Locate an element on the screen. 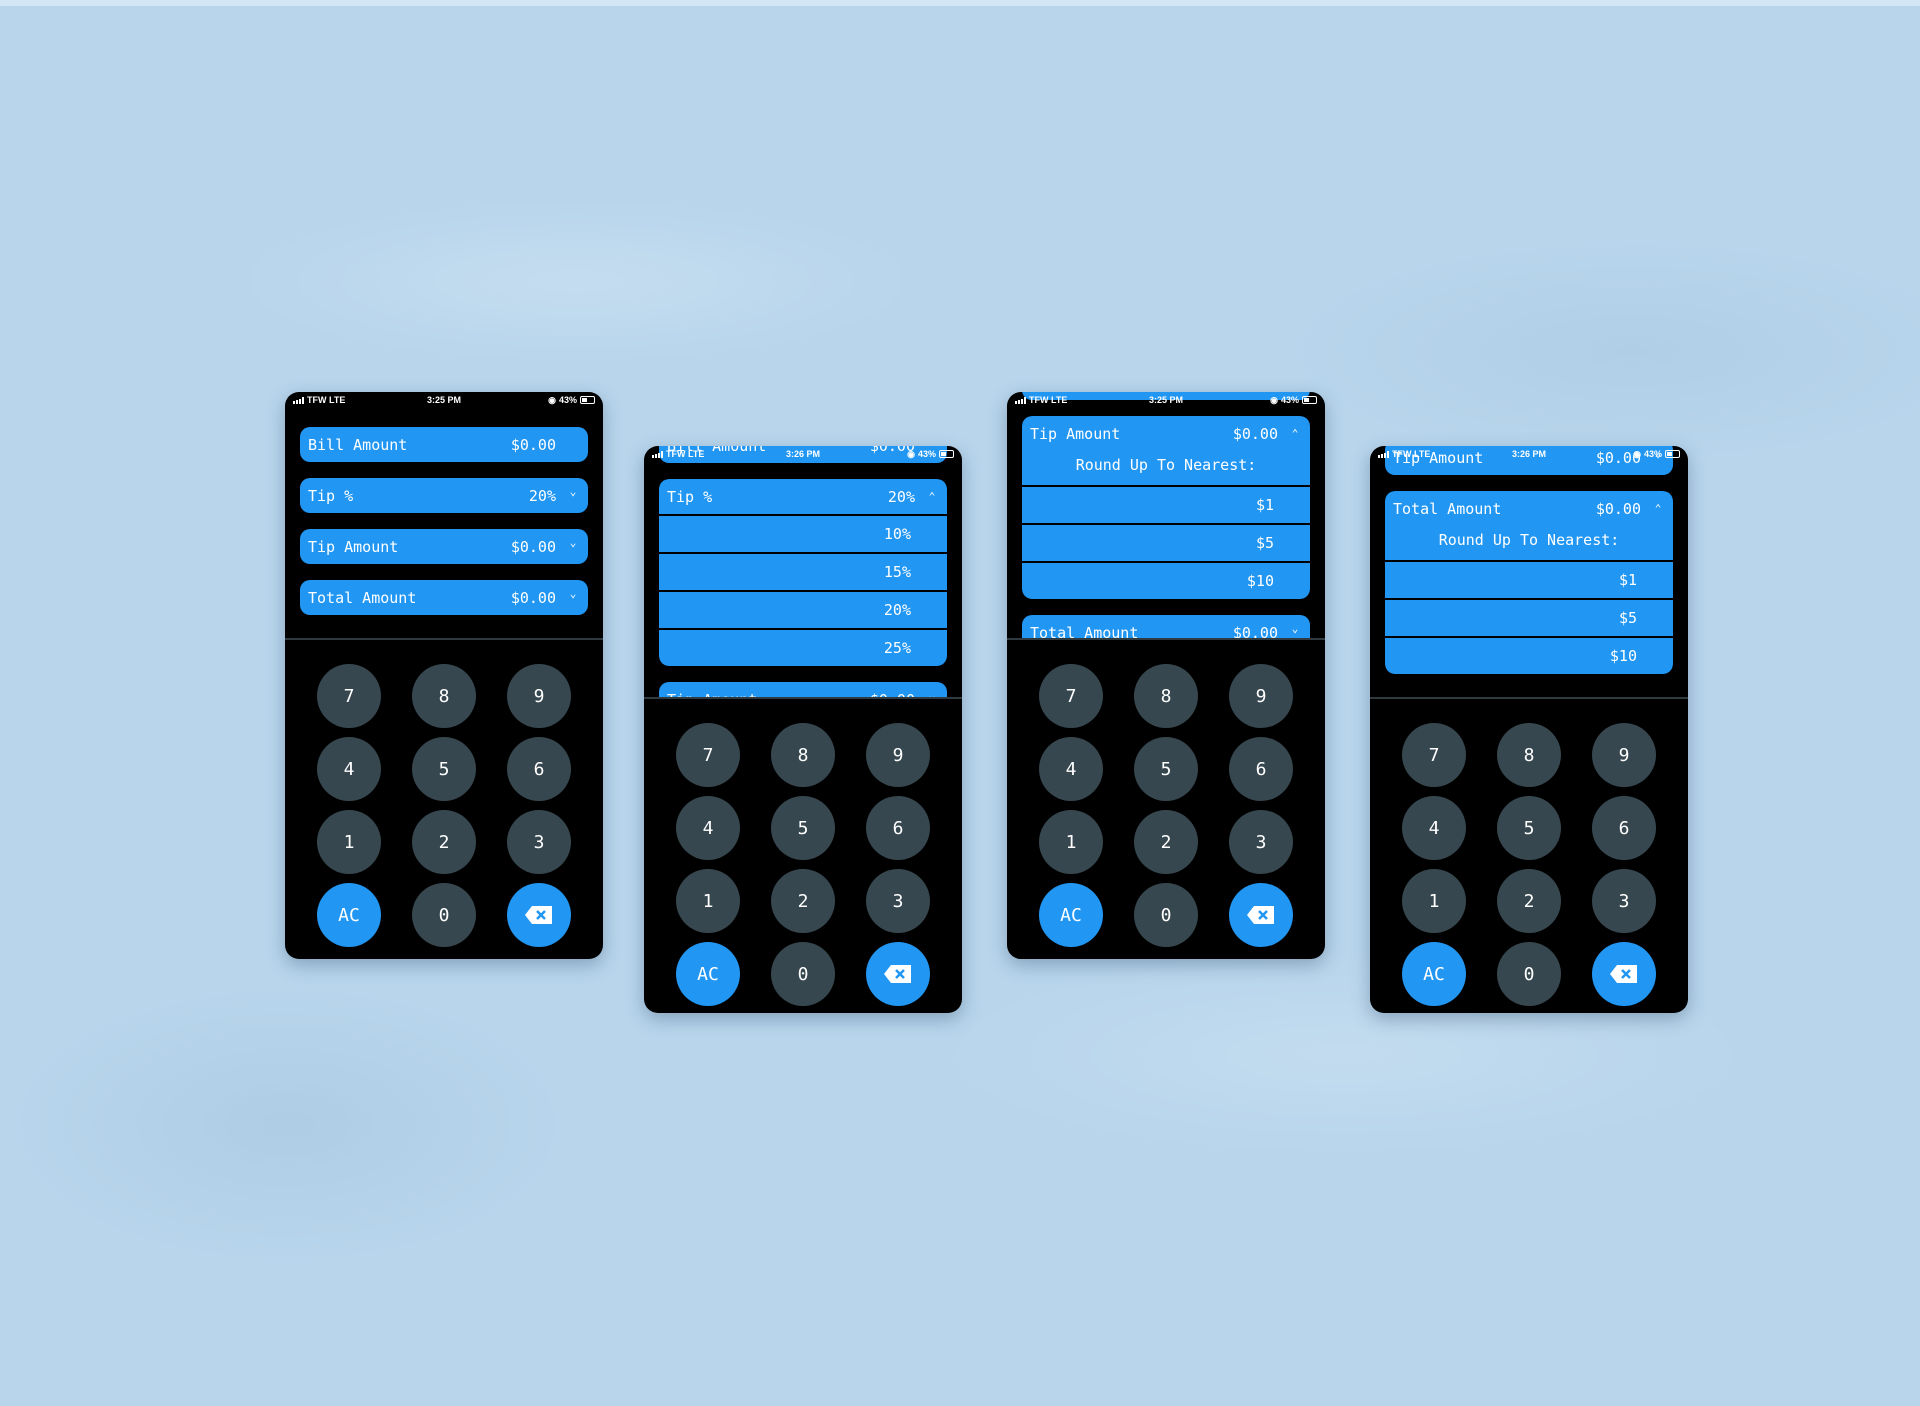 Image resolution: width=1920 pixels, height=1406 pixels. dropdown-option: 15% is located at coordinates (803, 572).